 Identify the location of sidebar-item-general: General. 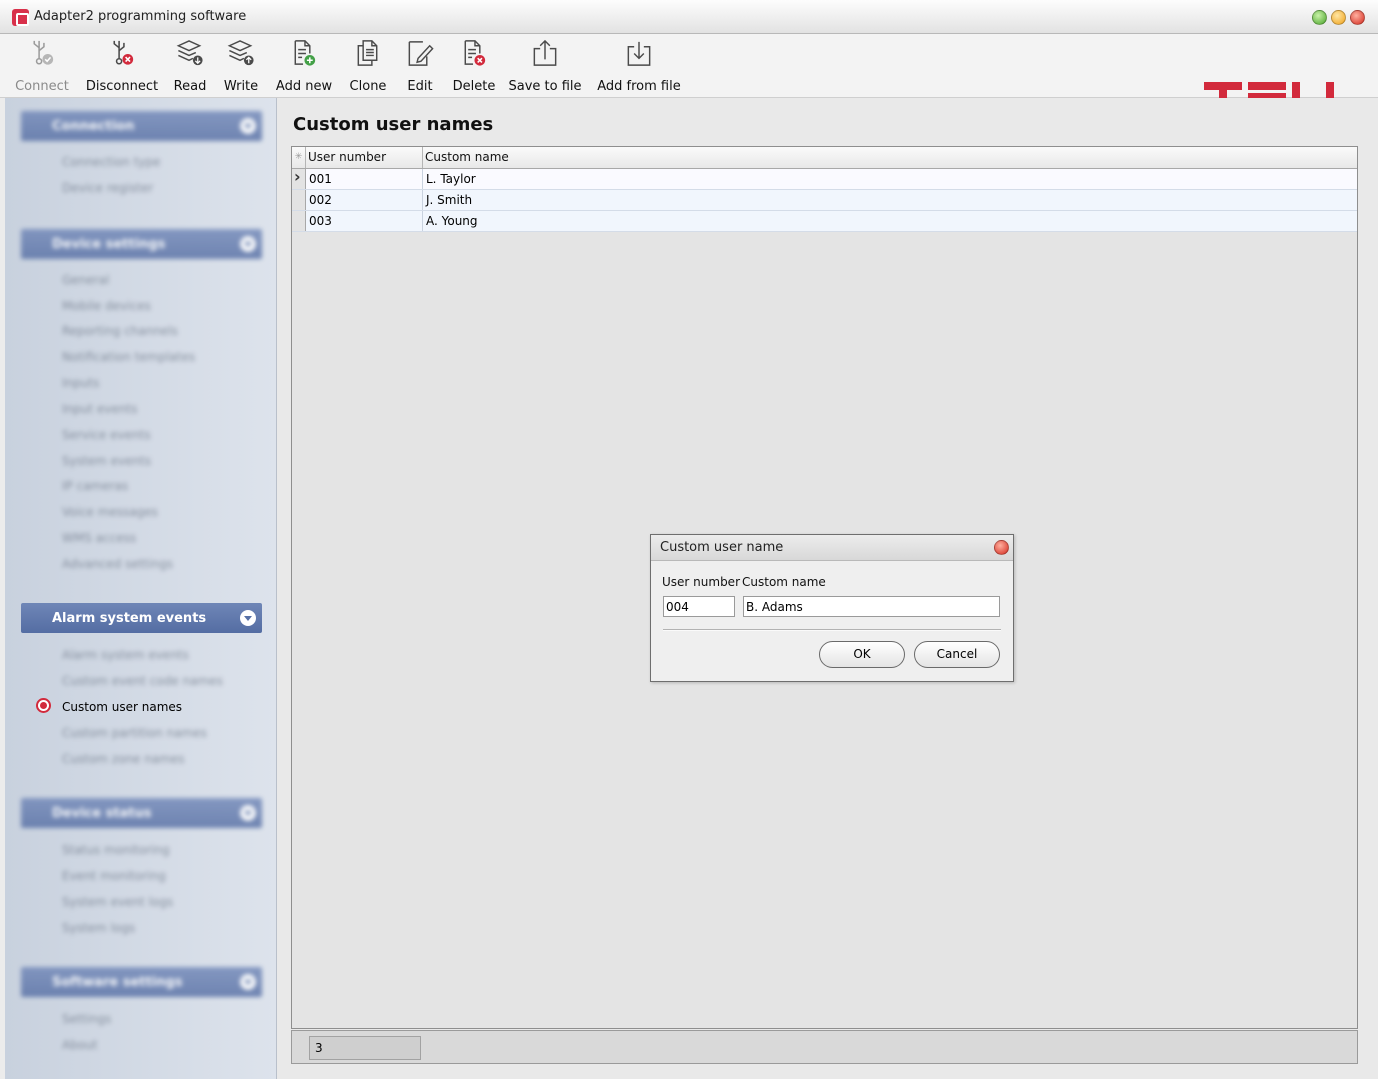
(85, 280).